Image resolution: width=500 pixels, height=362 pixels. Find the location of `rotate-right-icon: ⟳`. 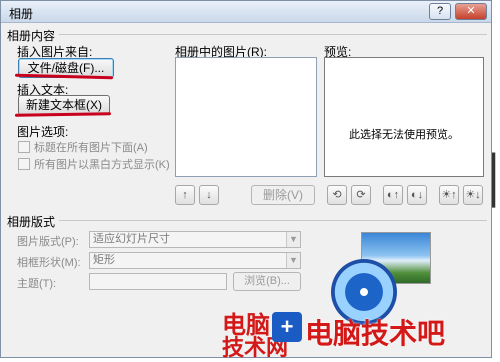

rotate-right-icon: ⟳ is located at coordinates (361, 195).